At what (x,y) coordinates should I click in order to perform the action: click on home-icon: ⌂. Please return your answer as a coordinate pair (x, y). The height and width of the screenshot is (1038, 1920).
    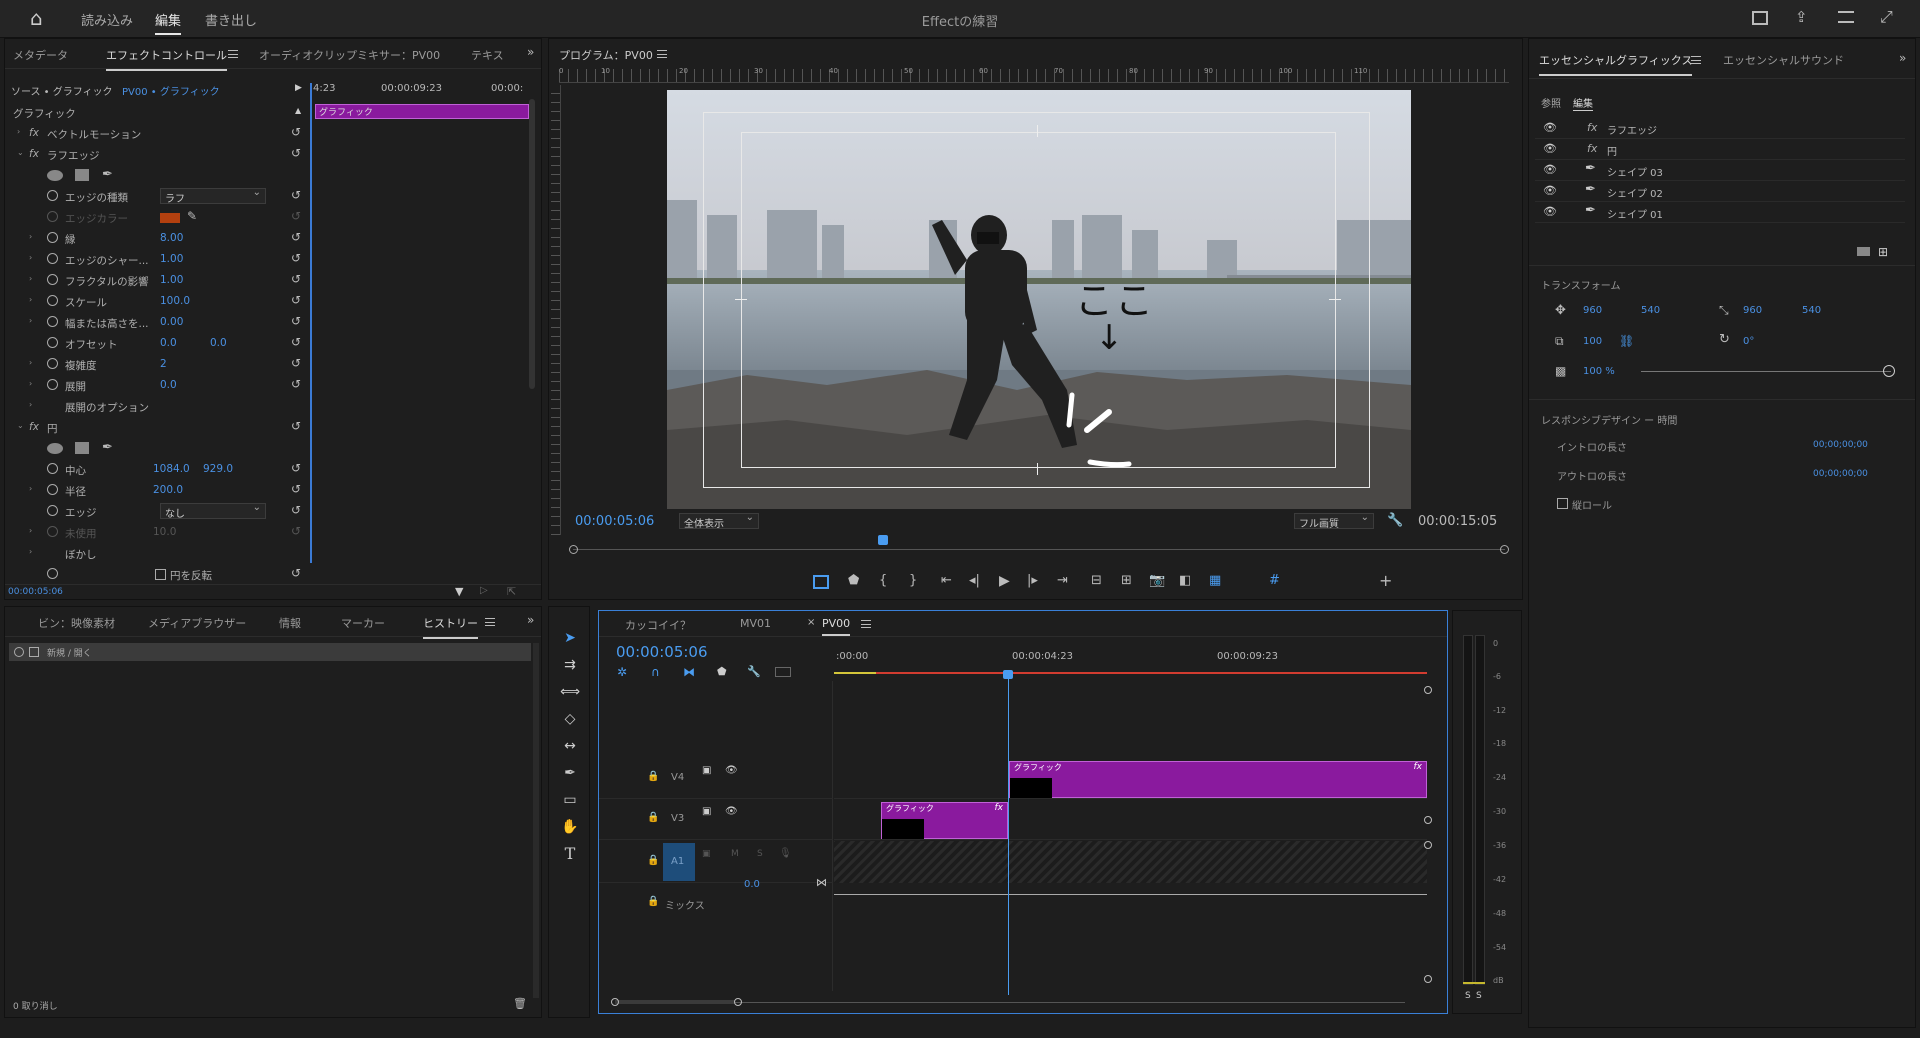
    Looking at the image, I should click on (36, 18).